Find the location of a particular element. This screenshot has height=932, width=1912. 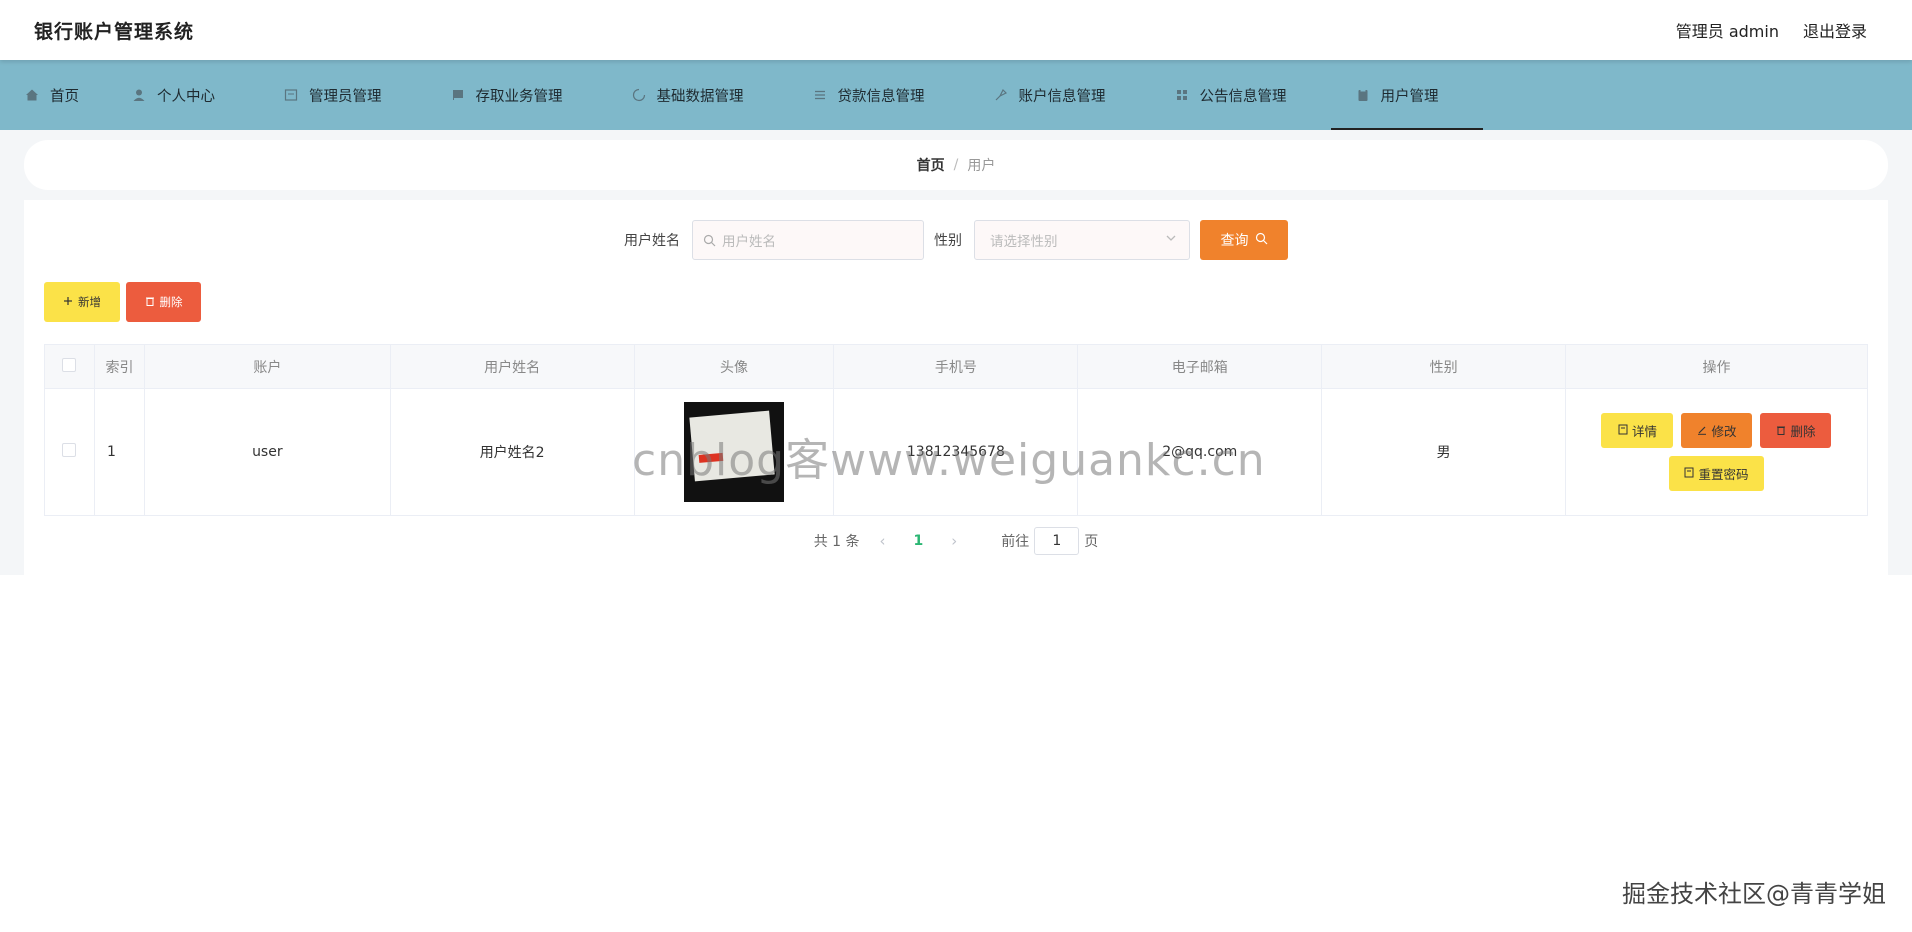

breadcrumb-current: 用户 is located at coordinates (981, 166).